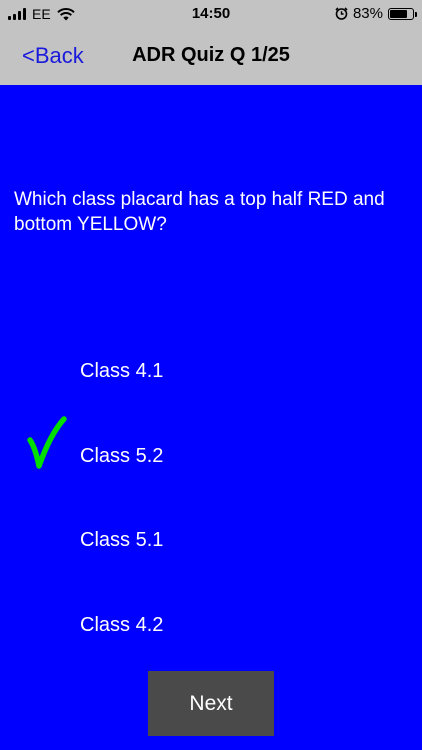  I want to click on status-bar: EE 14:50 83%, so click(211, 14).